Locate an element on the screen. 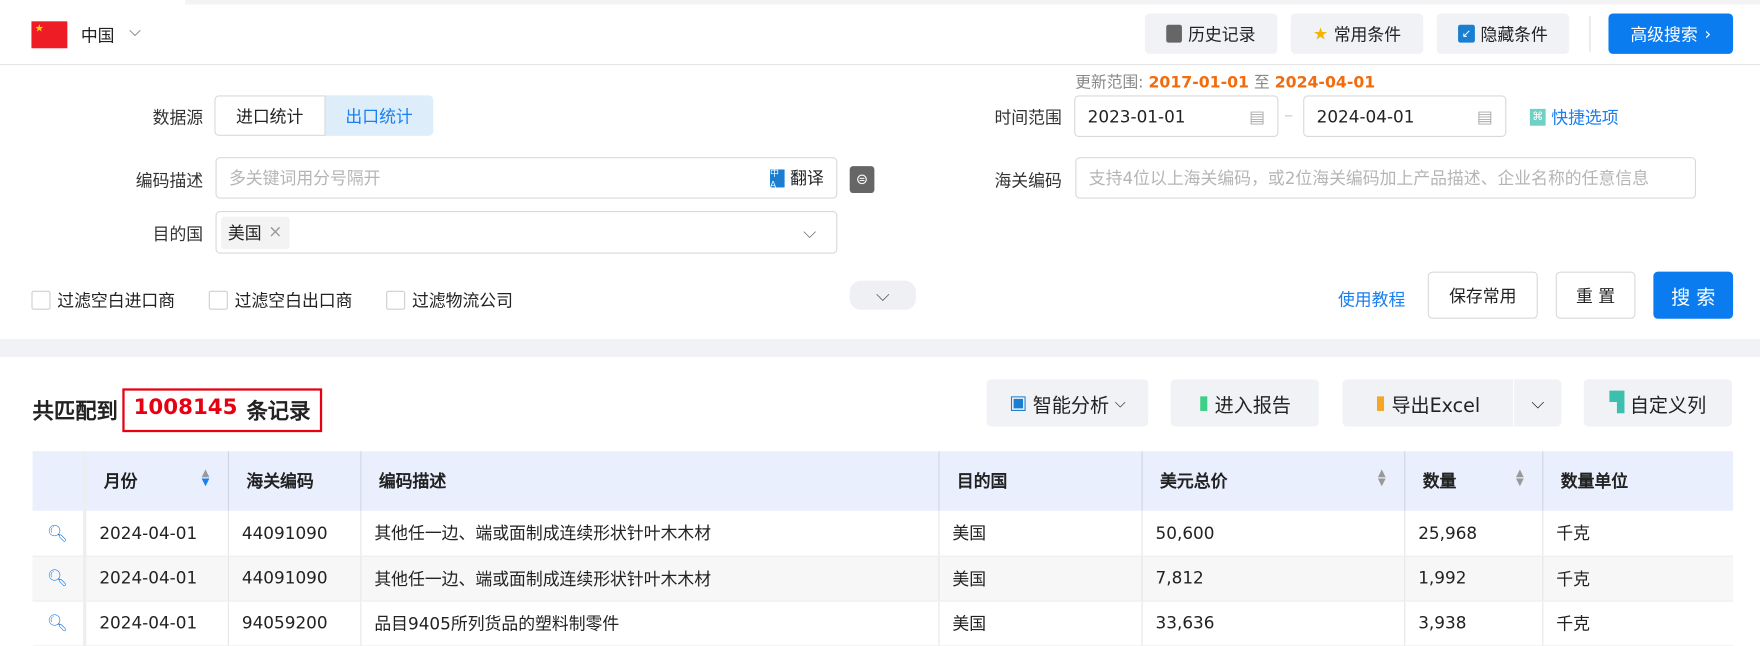  filter-blank-exporter: 过滤空白出口商 is located at coordinates (280, 300).